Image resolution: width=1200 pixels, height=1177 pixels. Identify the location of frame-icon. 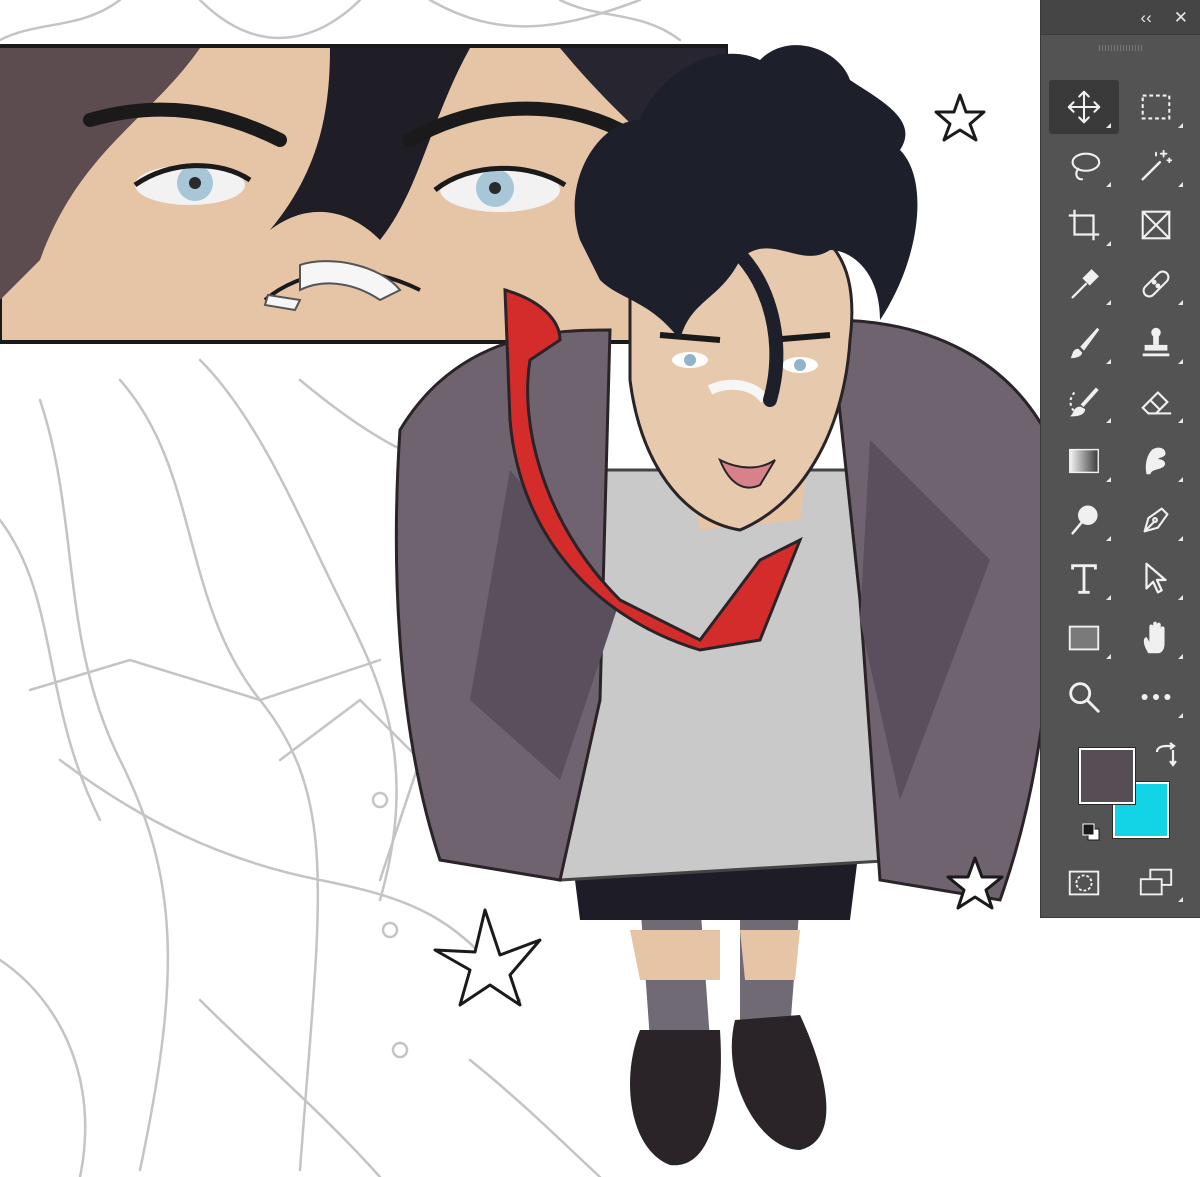
(1156, 225).